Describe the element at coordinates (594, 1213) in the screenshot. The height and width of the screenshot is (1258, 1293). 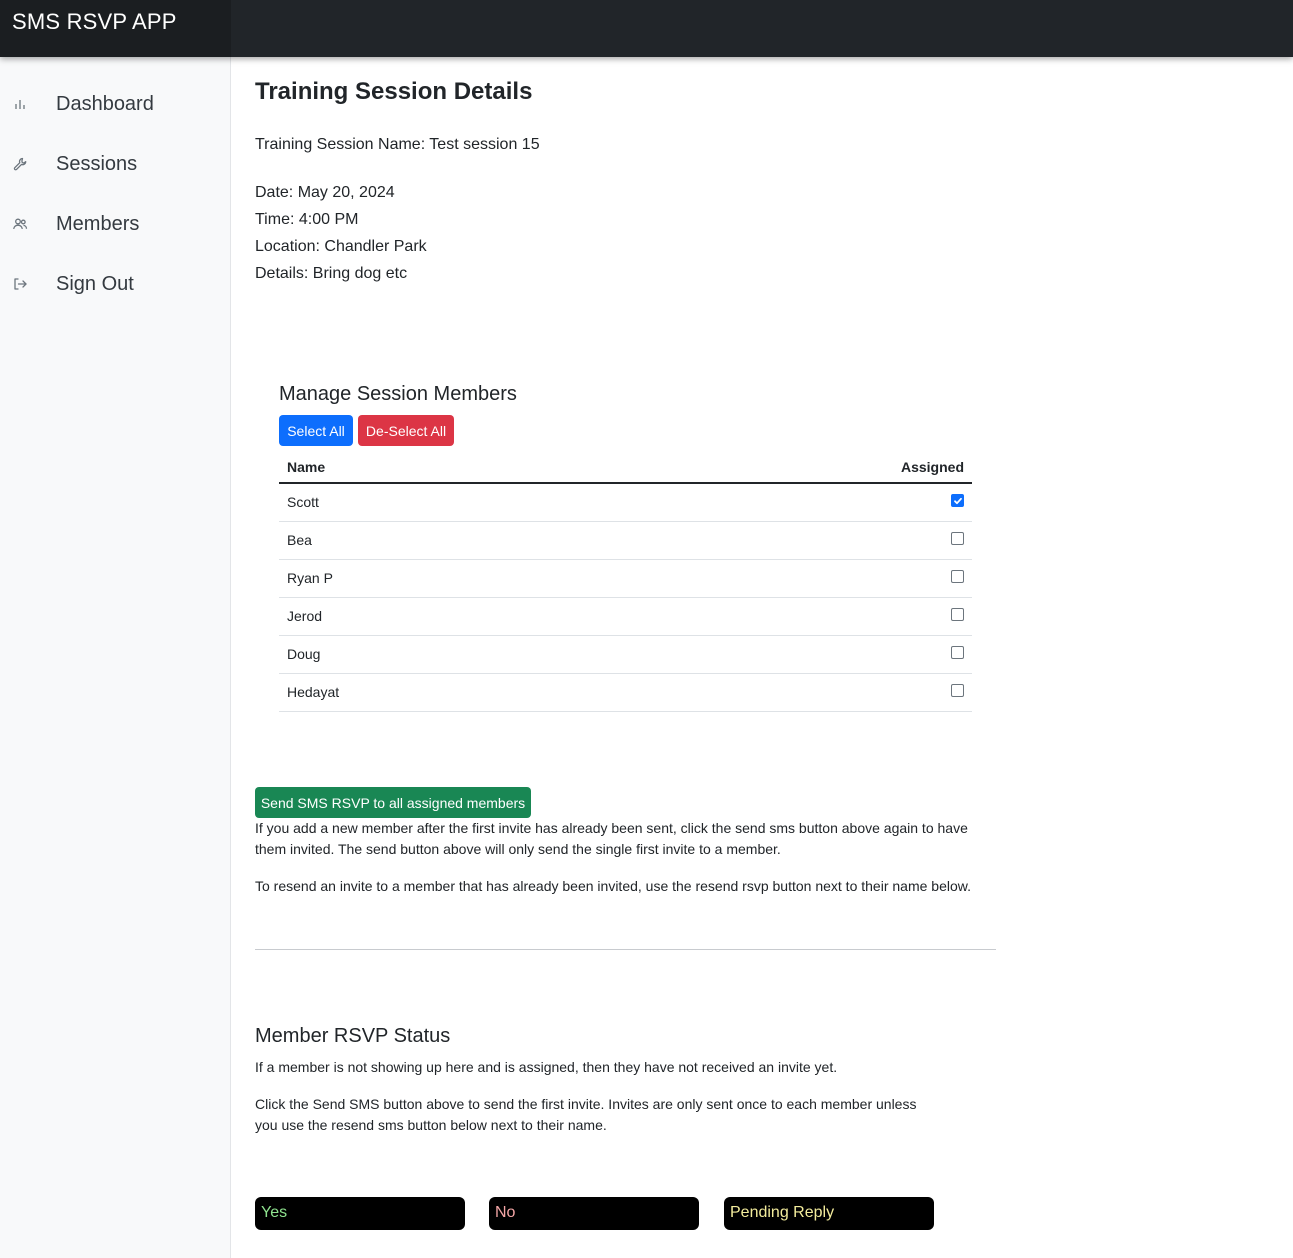
I see `rsvp-no-column: No` at that location.